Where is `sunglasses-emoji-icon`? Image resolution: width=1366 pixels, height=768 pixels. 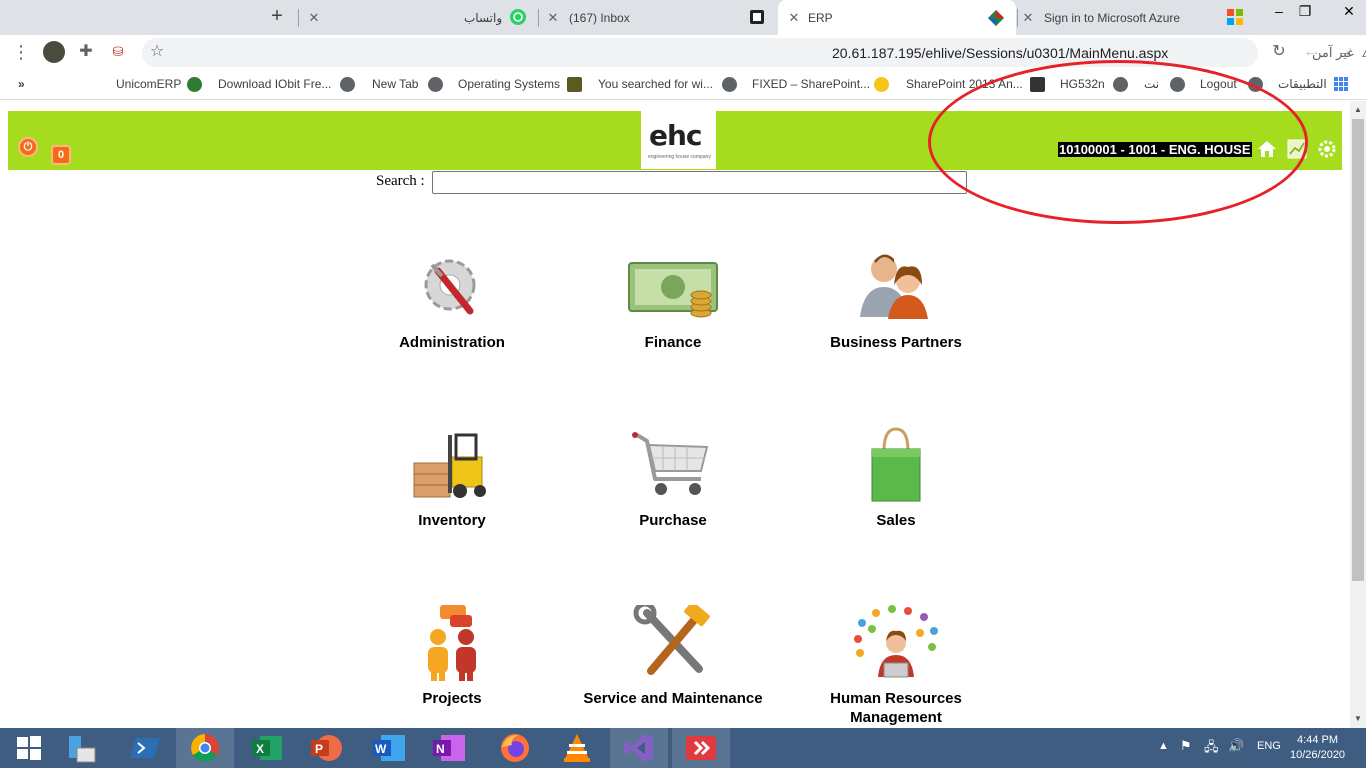
sunglasses-emoji-icon is located at coordinates (881, 84).